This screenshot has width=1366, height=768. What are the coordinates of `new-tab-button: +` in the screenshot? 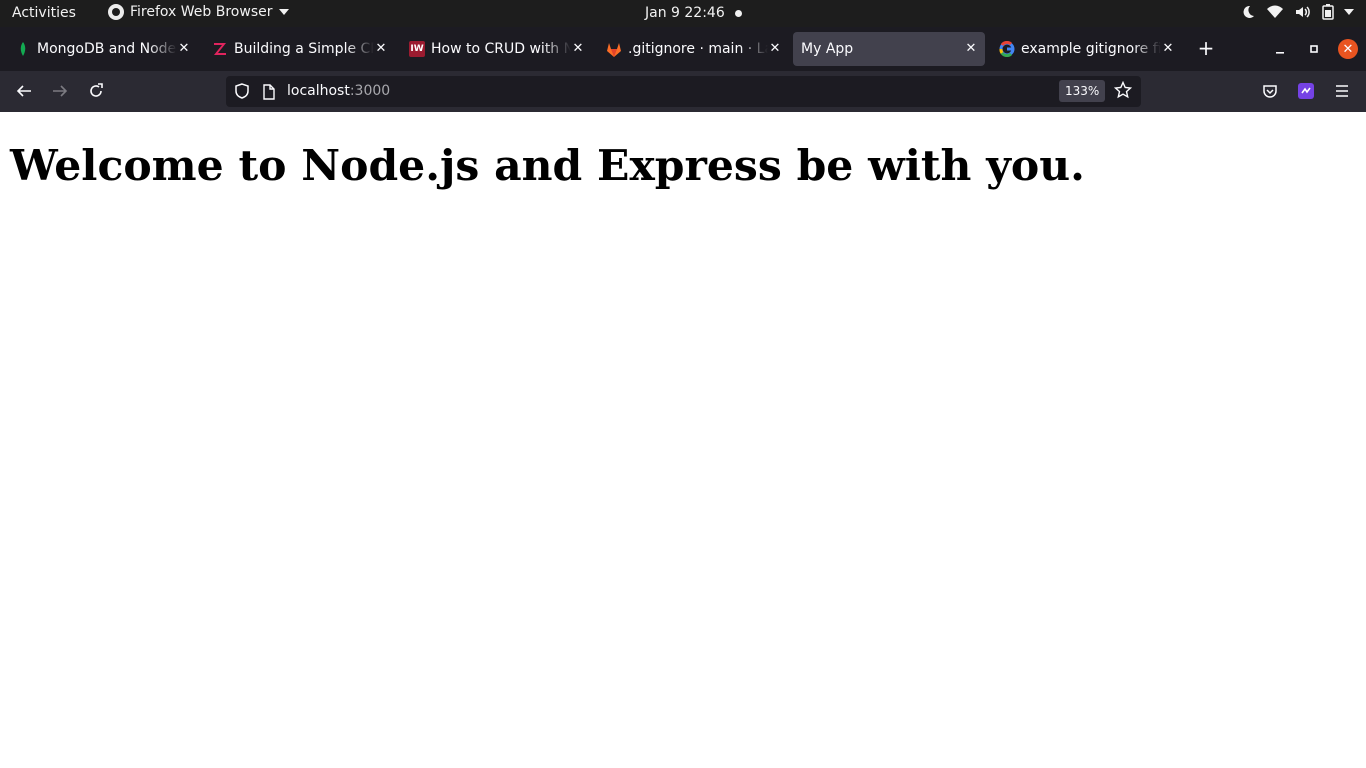 It's located at (1206, 49).